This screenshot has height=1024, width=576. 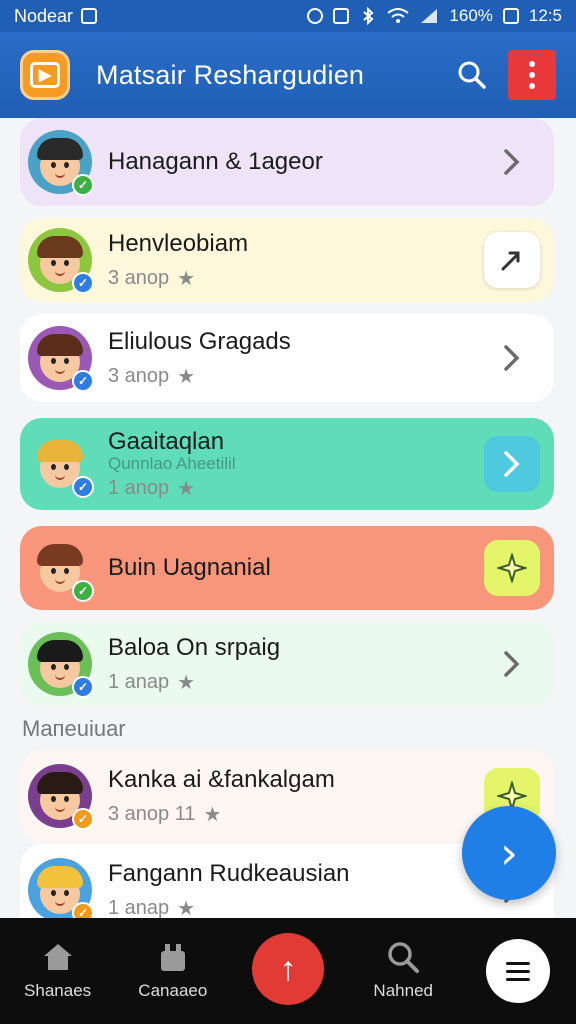 I want to click on nav-home: Shanaes, so click(x=57, y=971).